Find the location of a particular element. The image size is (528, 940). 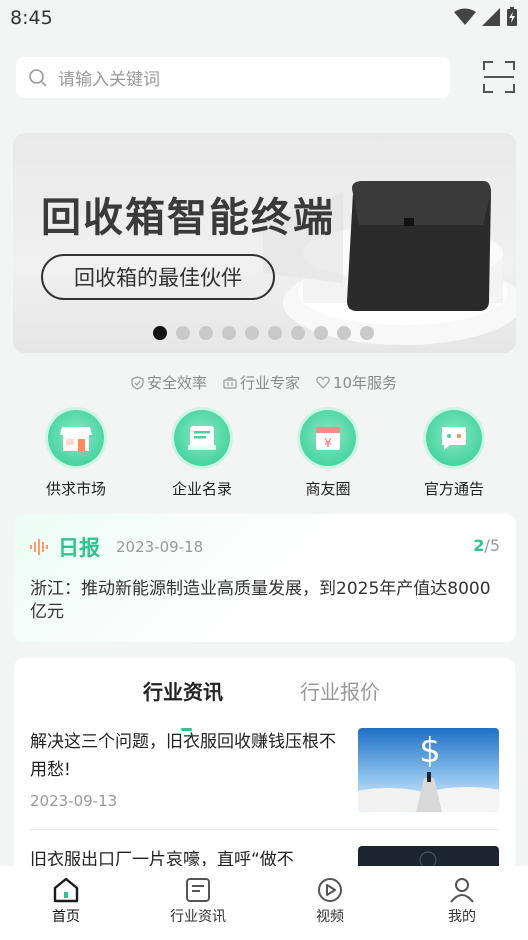

heart-icon is located at coordinates (323, 382).